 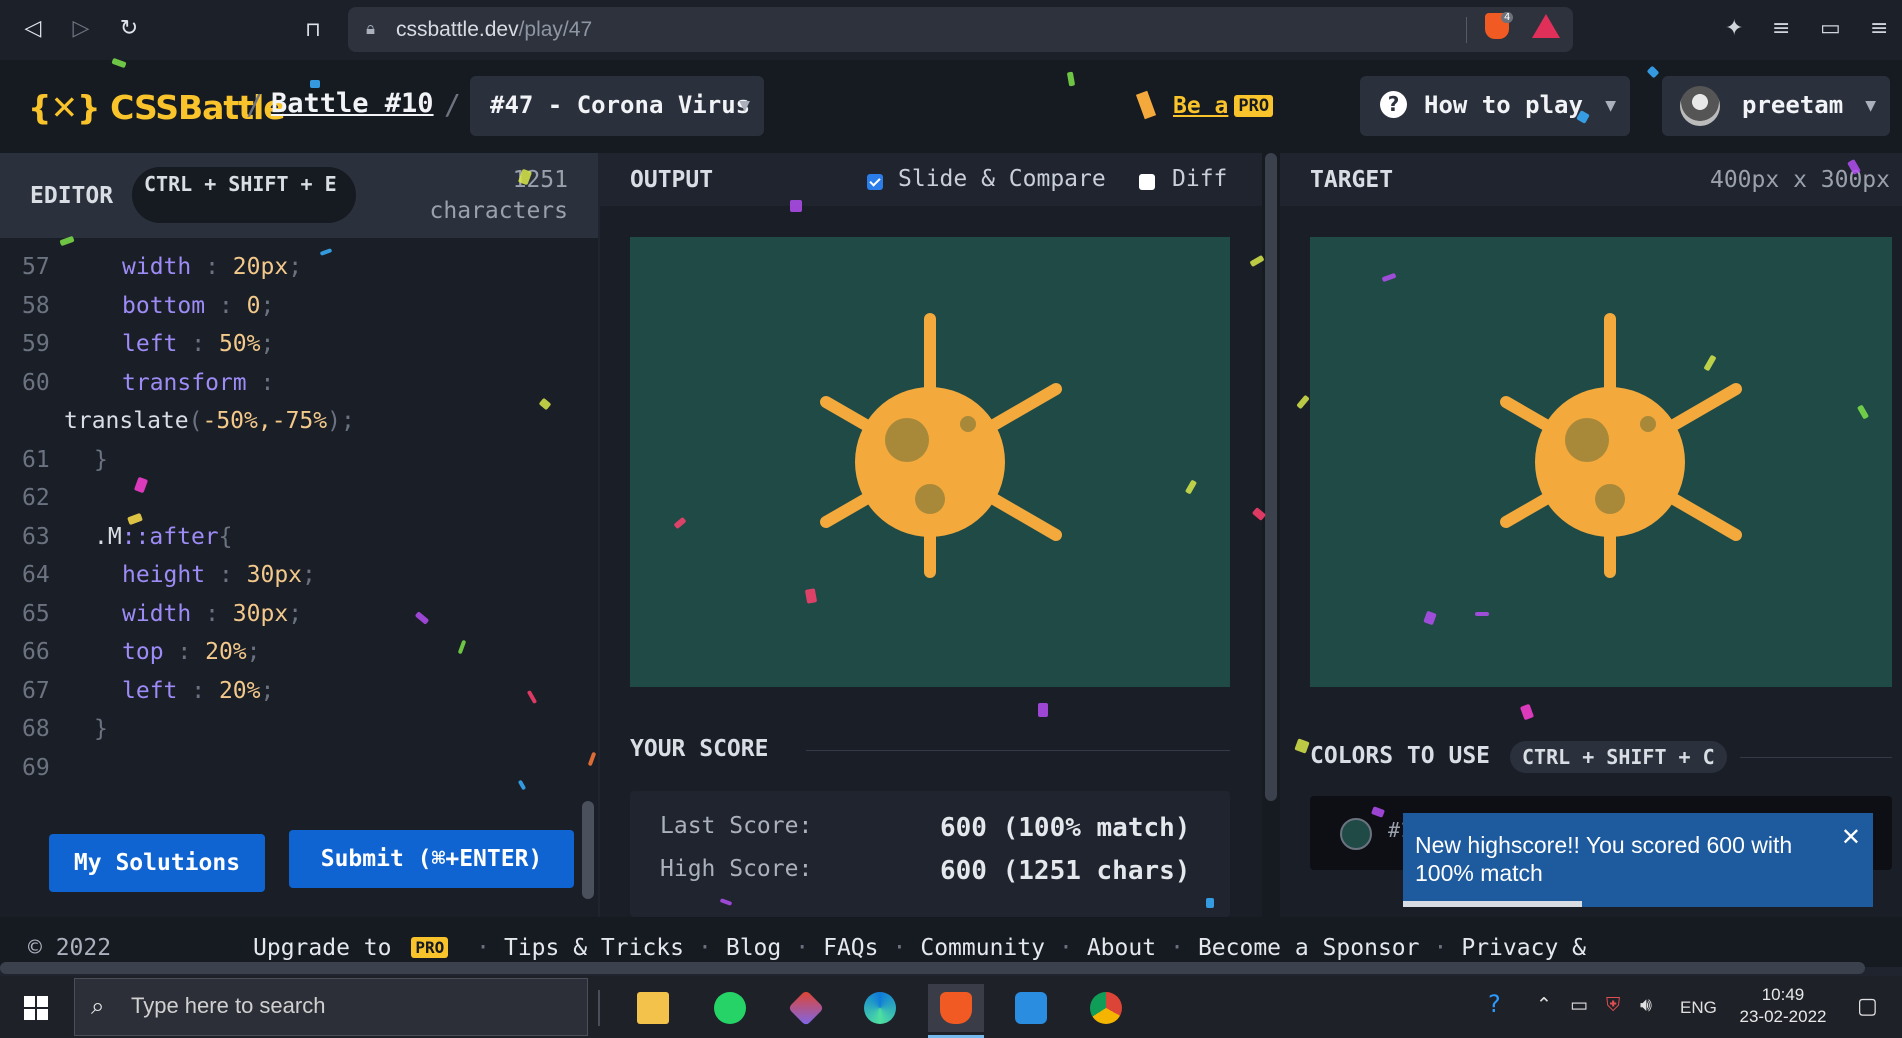 What do you see at coordinates (352, 103) in the screenshot?
I see `battle-link: Battle #10` at bounding box center [352, 103].